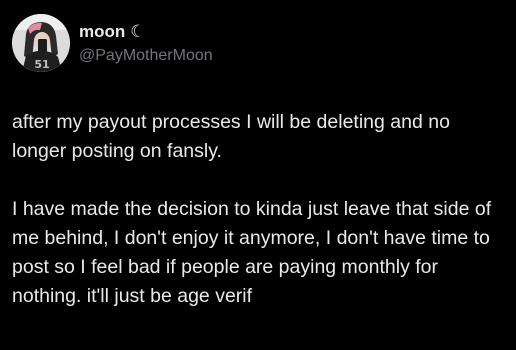 The image size is (516, 350). I want to click on user-handle: @PayMotherMoon, so click(146, 55).